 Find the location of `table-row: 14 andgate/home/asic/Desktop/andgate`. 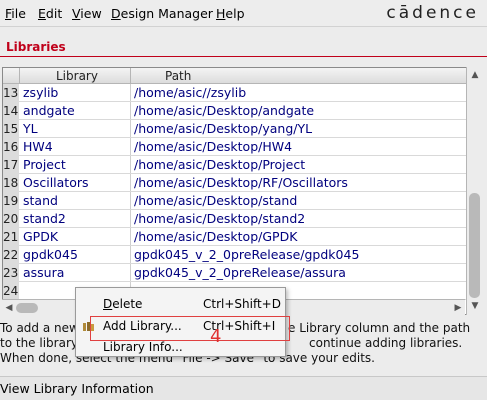

table-row: 14 andgate/home/asic/Desktop/andgate is located at coordinates (234, 111).